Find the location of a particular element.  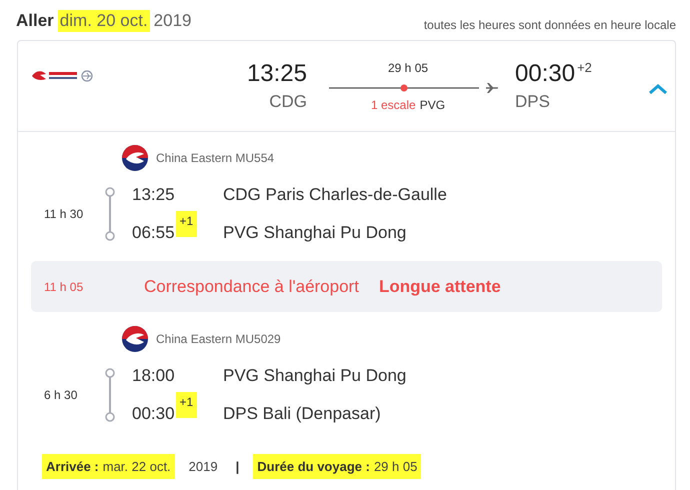

timezone-note: toutes les heures sont données en heure locale is located at coordinates (550, 25).